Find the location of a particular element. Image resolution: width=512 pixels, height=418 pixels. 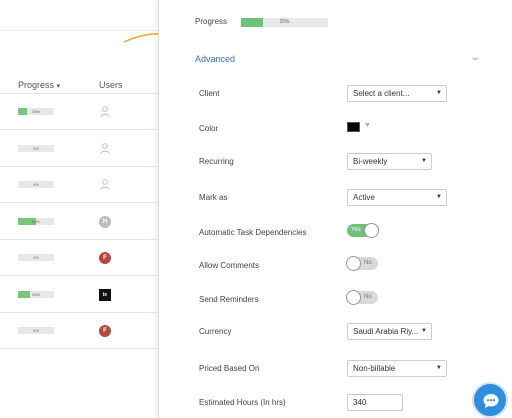

table-row: 50% H is located at coordinates (79, 222).